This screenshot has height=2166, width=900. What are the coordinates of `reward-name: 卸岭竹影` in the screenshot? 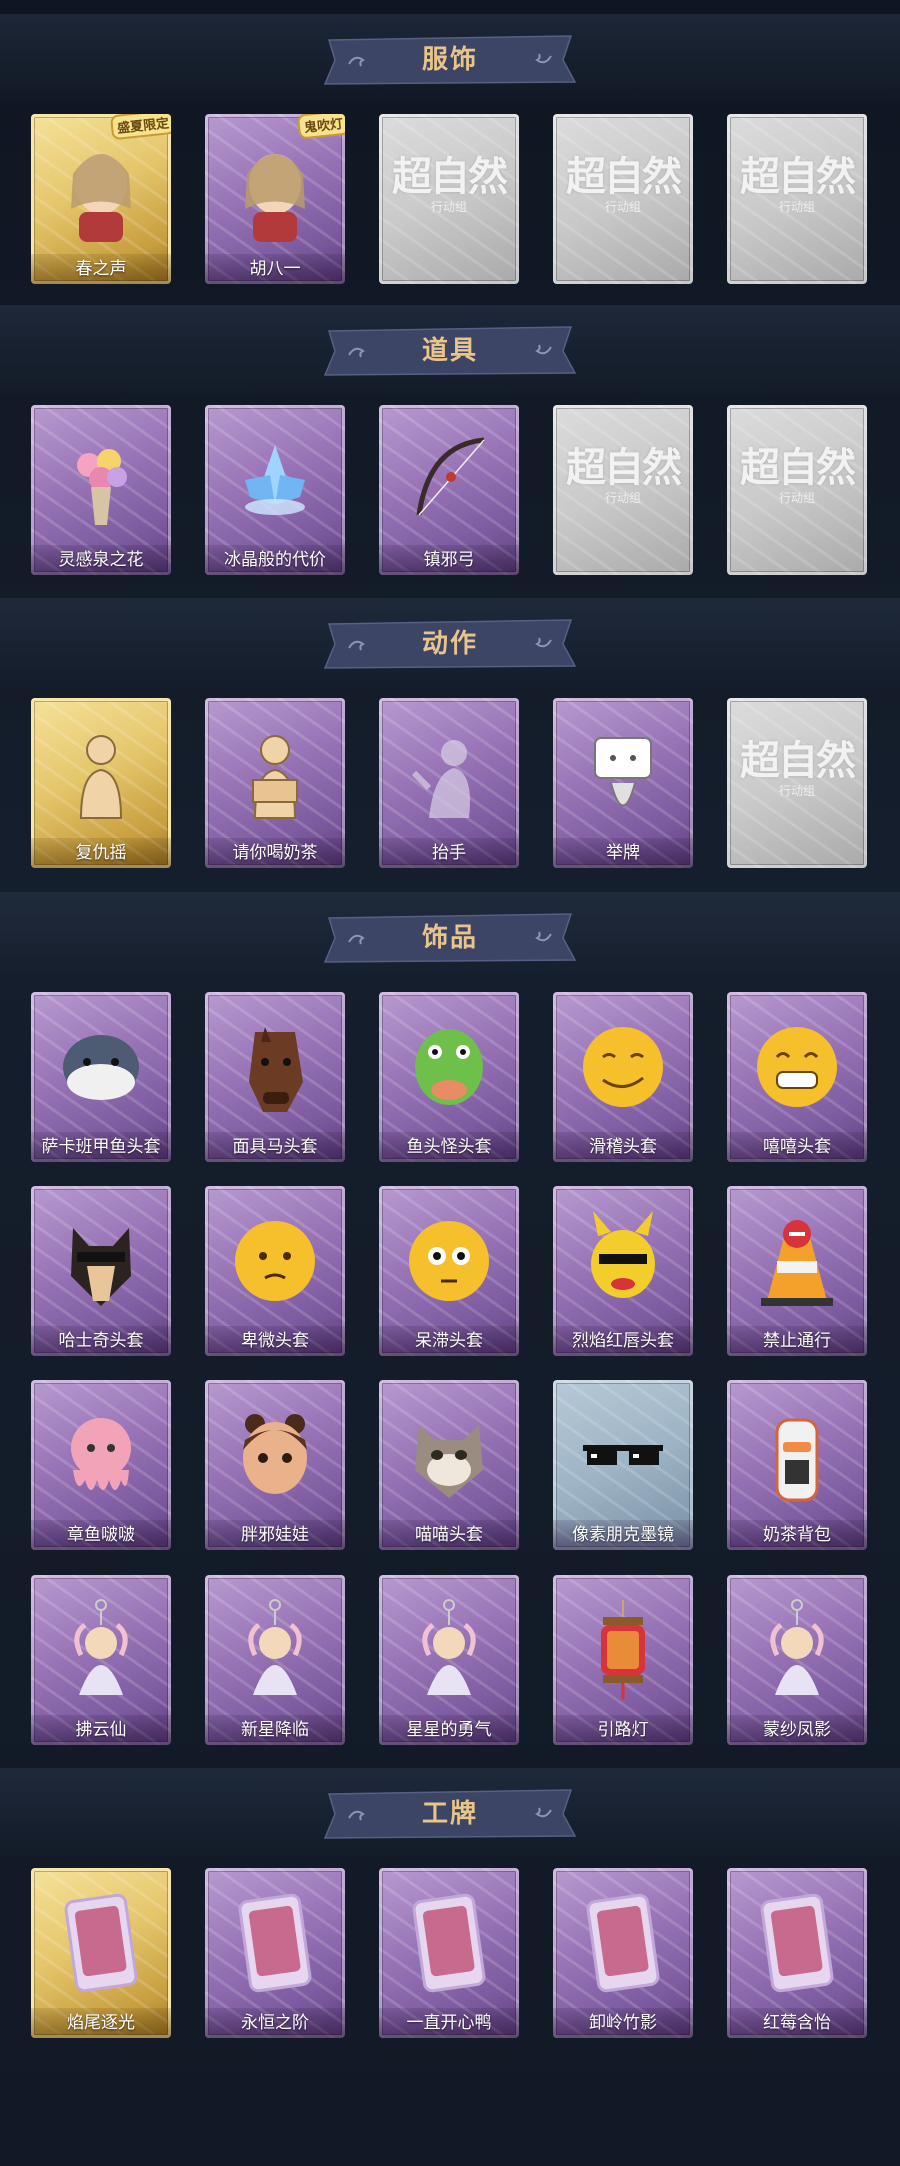 It's located at (623, 2023).